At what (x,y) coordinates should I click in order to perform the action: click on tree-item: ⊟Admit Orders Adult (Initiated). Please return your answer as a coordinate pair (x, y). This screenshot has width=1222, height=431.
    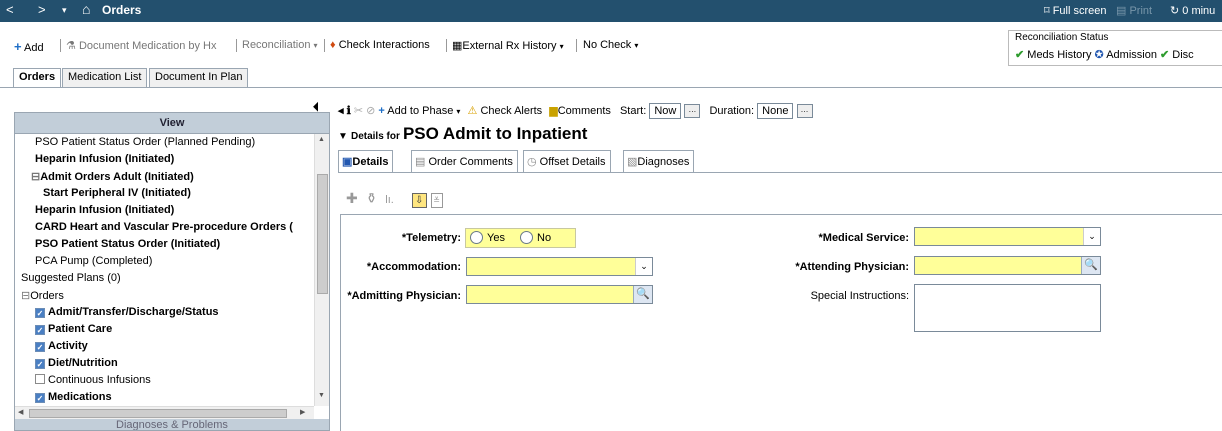
    Looking at the image, I should click on (112, 176).